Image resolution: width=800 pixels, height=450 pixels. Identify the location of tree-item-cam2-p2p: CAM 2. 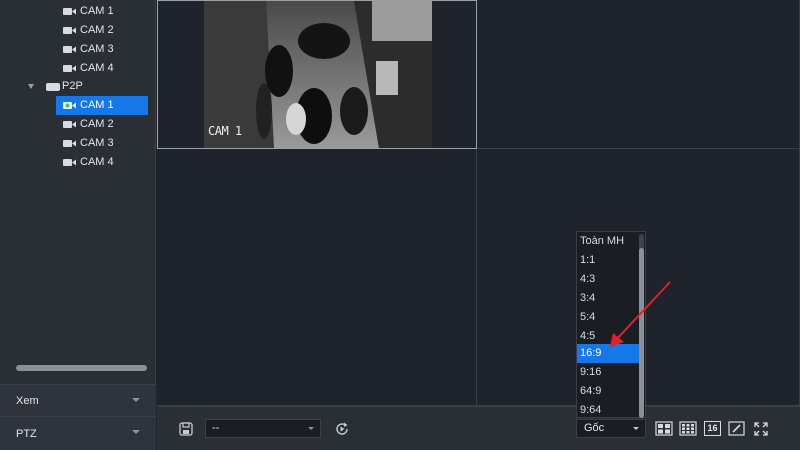
(102, 124).